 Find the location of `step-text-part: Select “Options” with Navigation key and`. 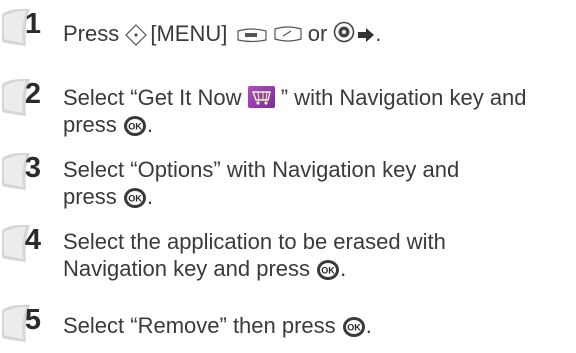

step-text-part: Select “Options” with Navigation key and is located at coordinates (261, 169).